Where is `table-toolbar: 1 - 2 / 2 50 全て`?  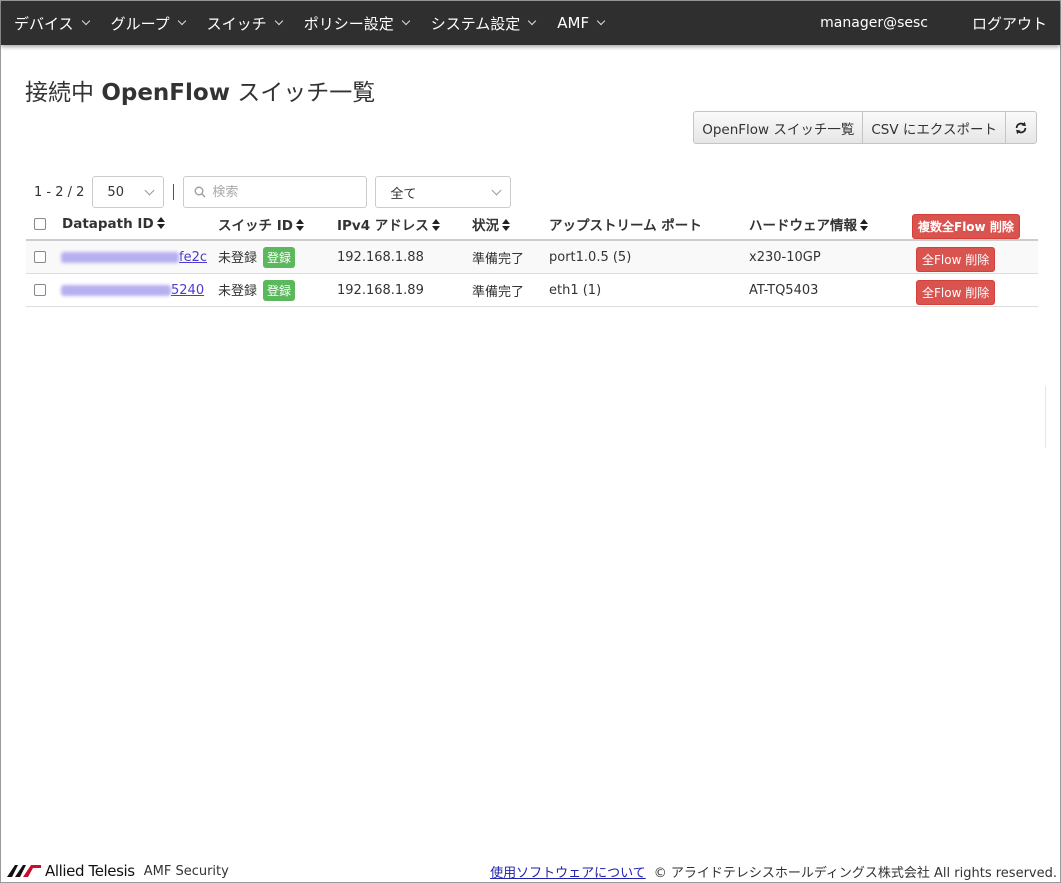
table-toolbar: 1 - 2 / 2 50 全て is located at coordinates (273, 192).